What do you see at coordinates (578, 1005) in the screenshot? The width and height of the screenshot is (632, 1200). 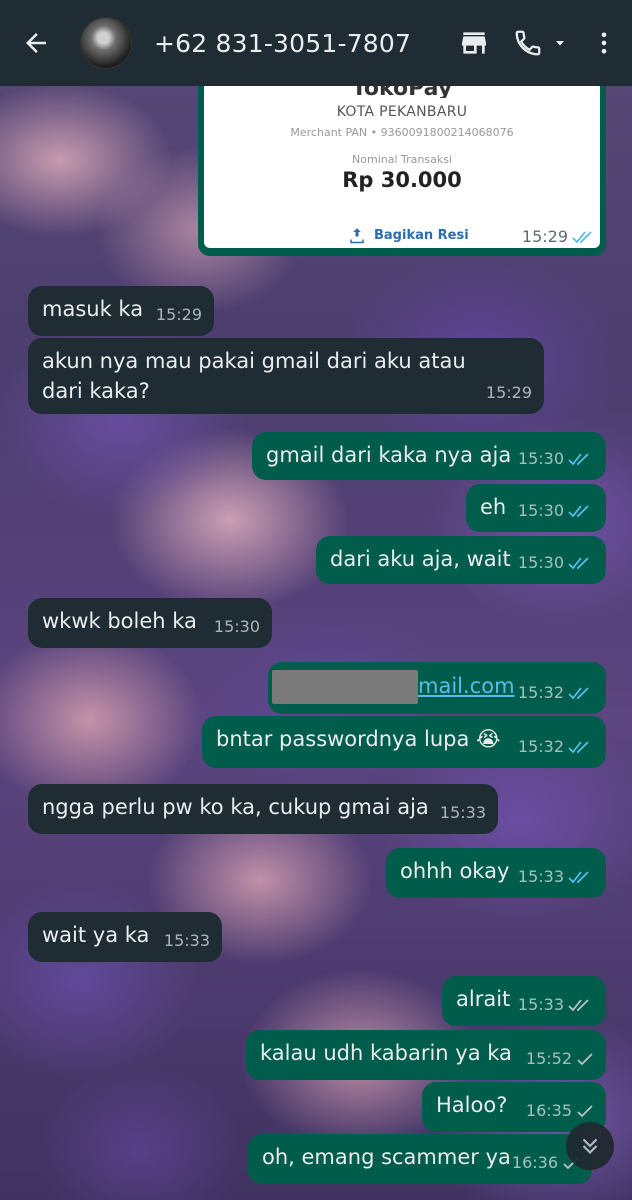 I see `delivered-ticks-icon` at bounding box center [578, 1005].